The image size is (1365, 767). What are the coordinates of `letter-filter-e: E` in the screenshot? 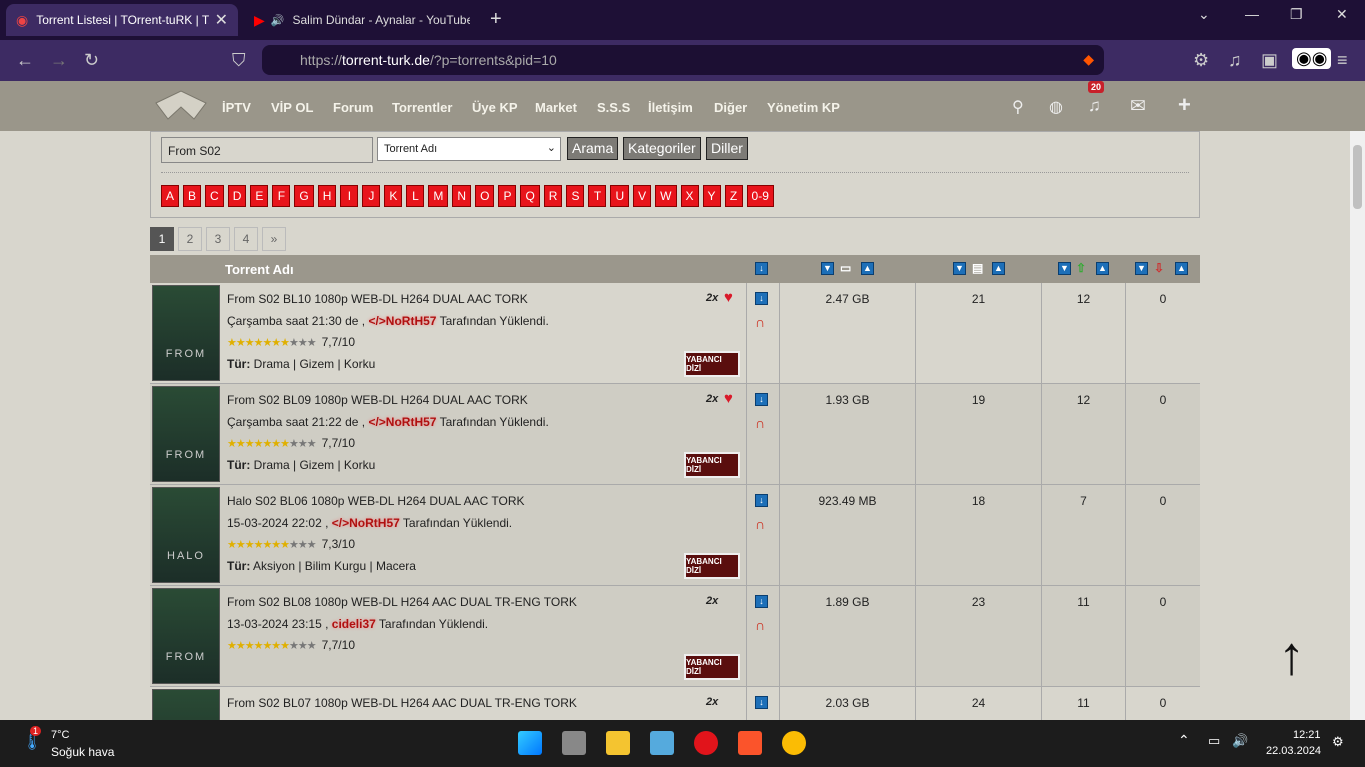 It's located at (259, 196).